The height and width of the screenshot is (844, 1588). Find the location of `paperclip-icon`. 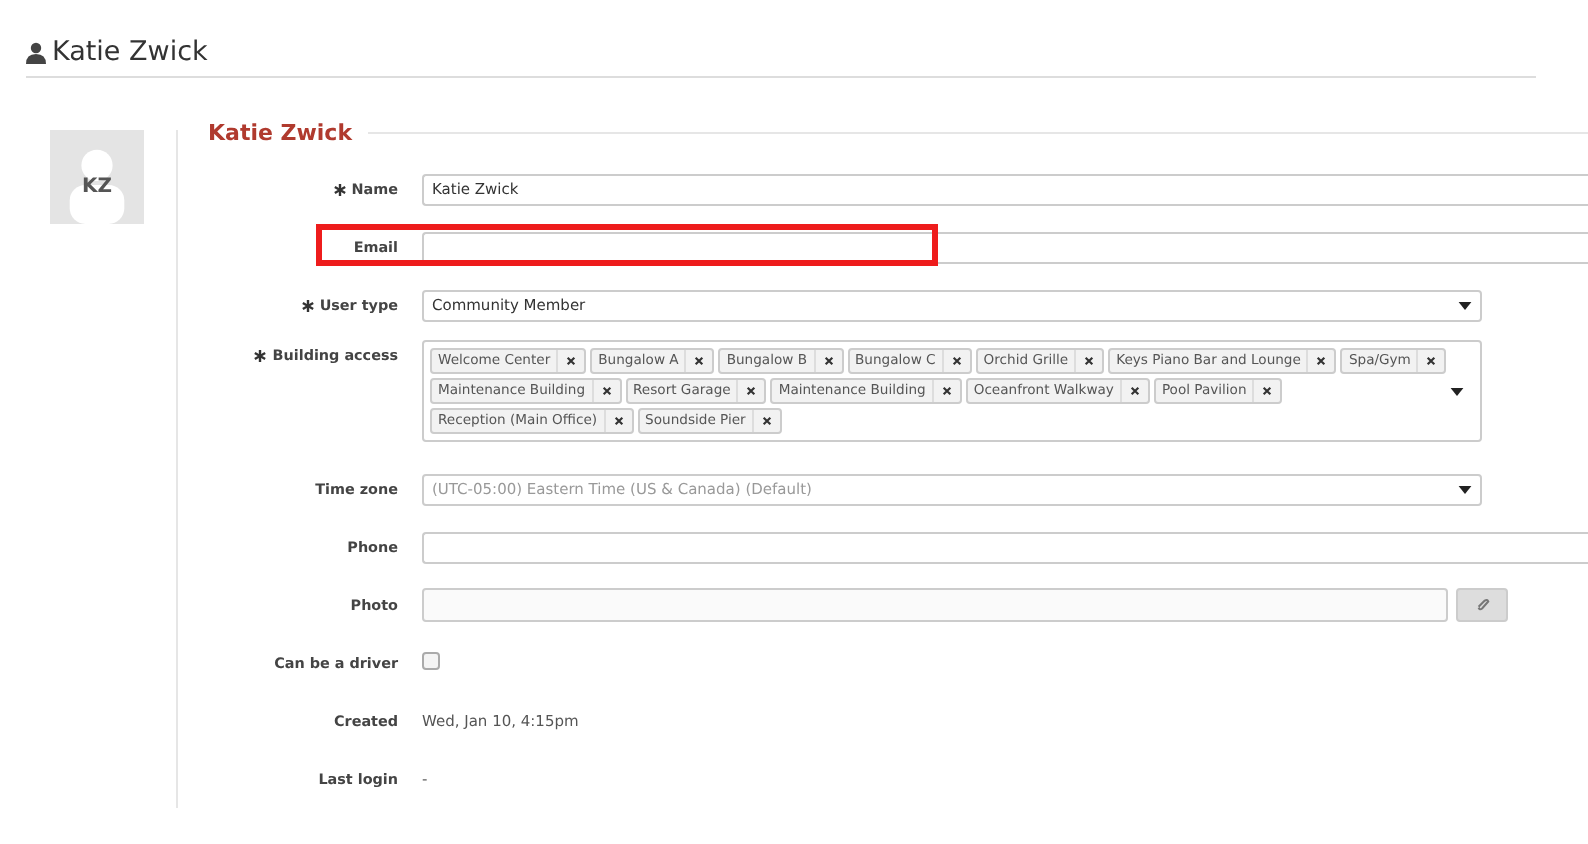

paperclip-icon is located at coordinates (1482, 605).